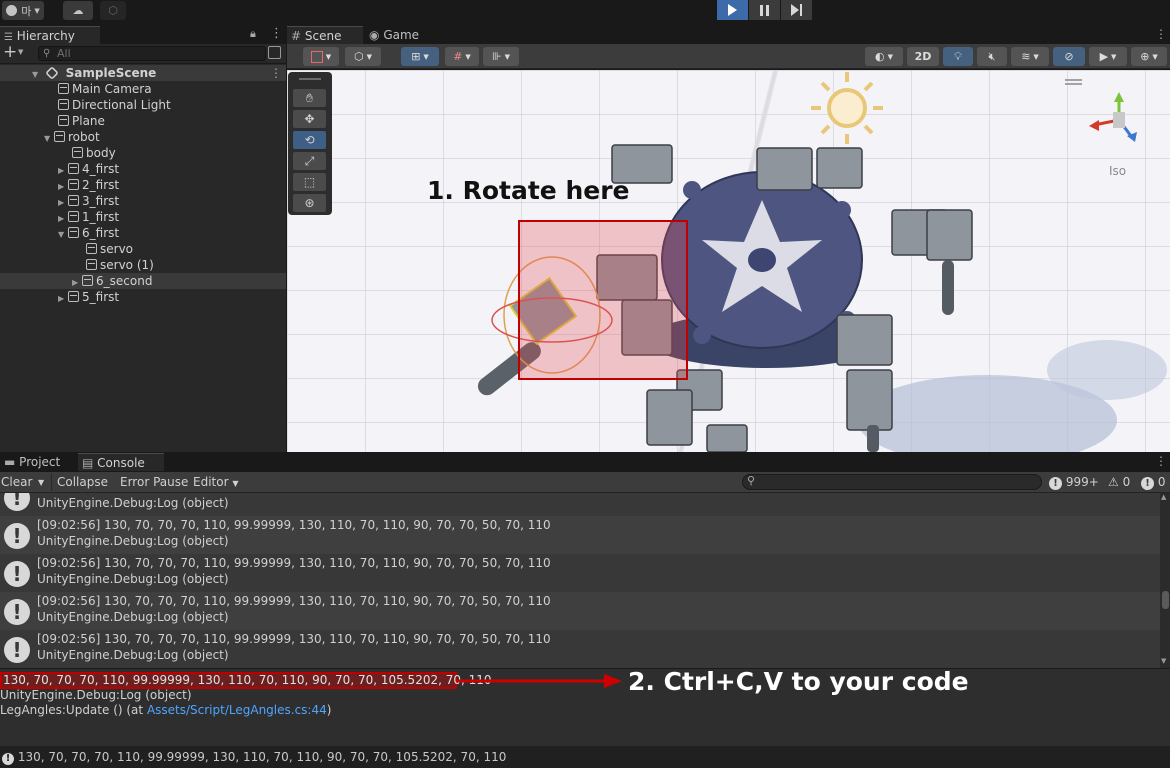 The height and width of the screenshot is (768, 1170). I want to click on projection-label: Iso, so click(1117, 171).